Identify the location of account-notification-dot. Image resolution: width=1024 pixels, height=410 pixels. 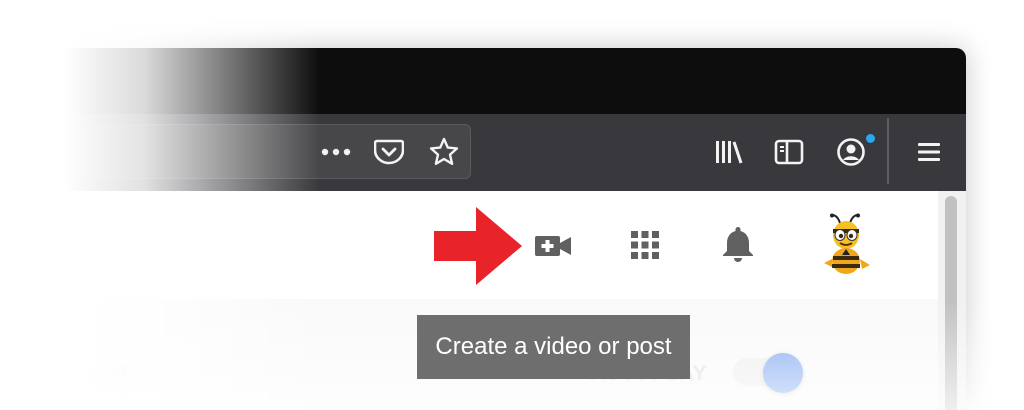
(870, 138).